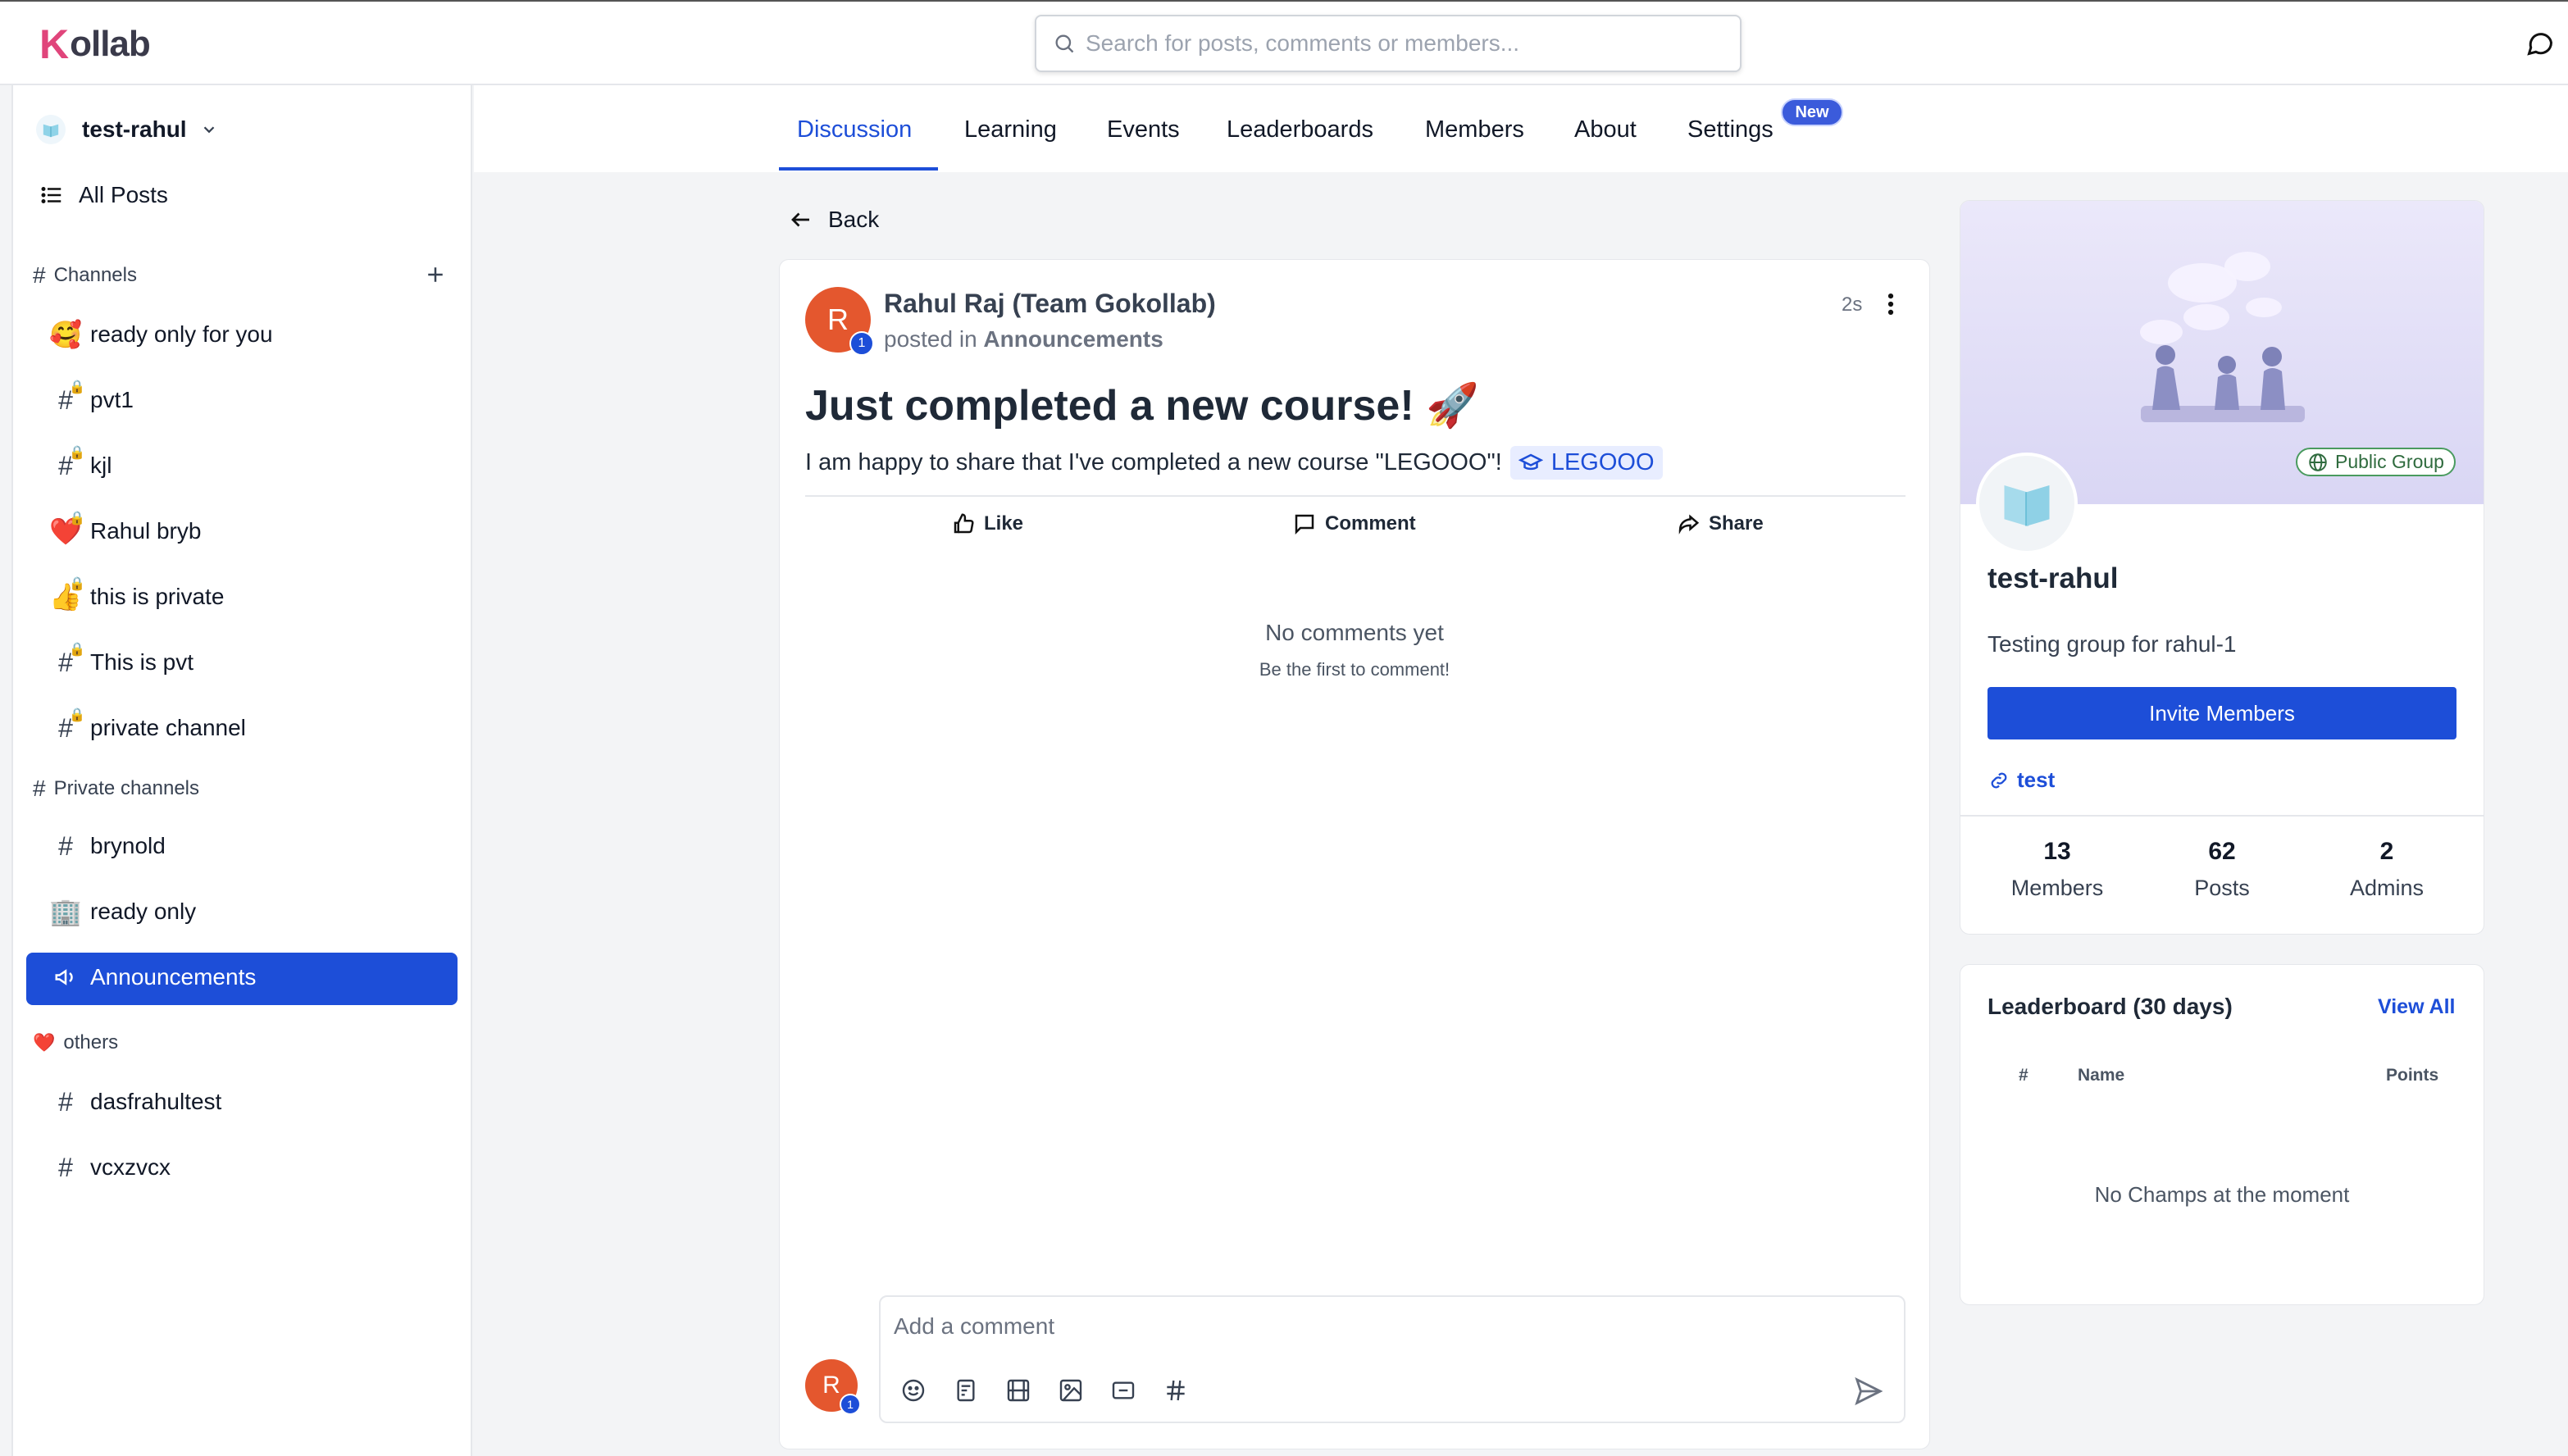  I want to click on sidebar-item-ready-only: 🏢 ready only, so click(122, 912).